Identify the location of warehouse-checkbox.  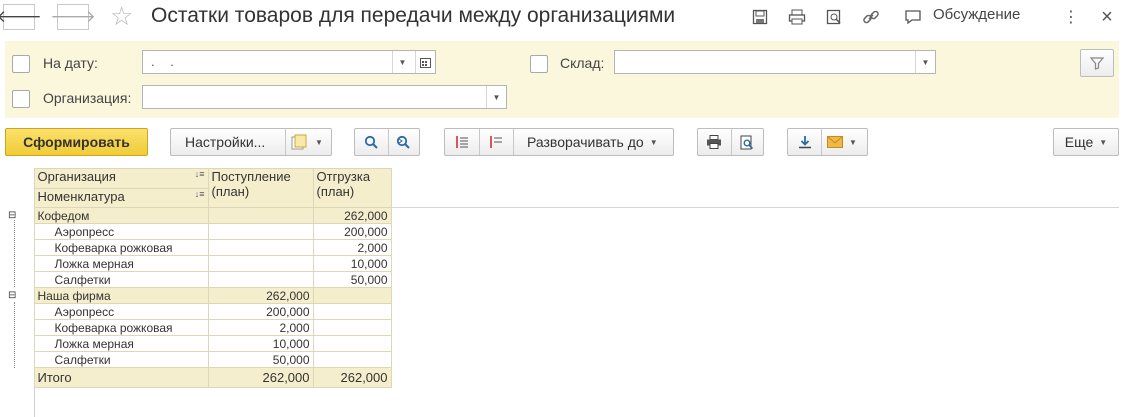
(539, 64).